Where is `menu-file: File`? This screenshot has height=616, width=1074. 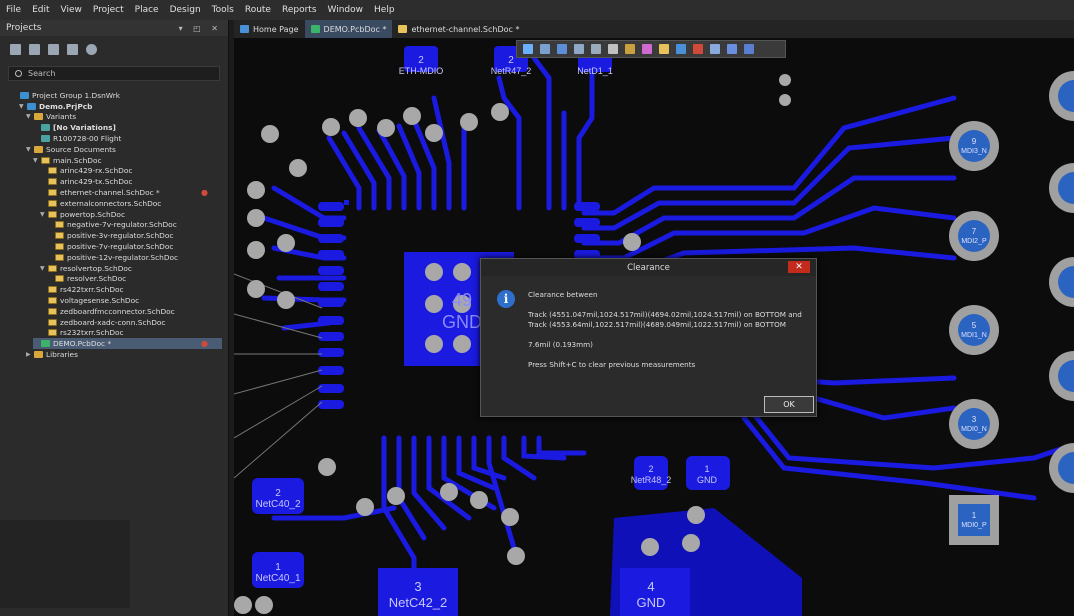
menu-file: File is located at coordinates (13, 10).